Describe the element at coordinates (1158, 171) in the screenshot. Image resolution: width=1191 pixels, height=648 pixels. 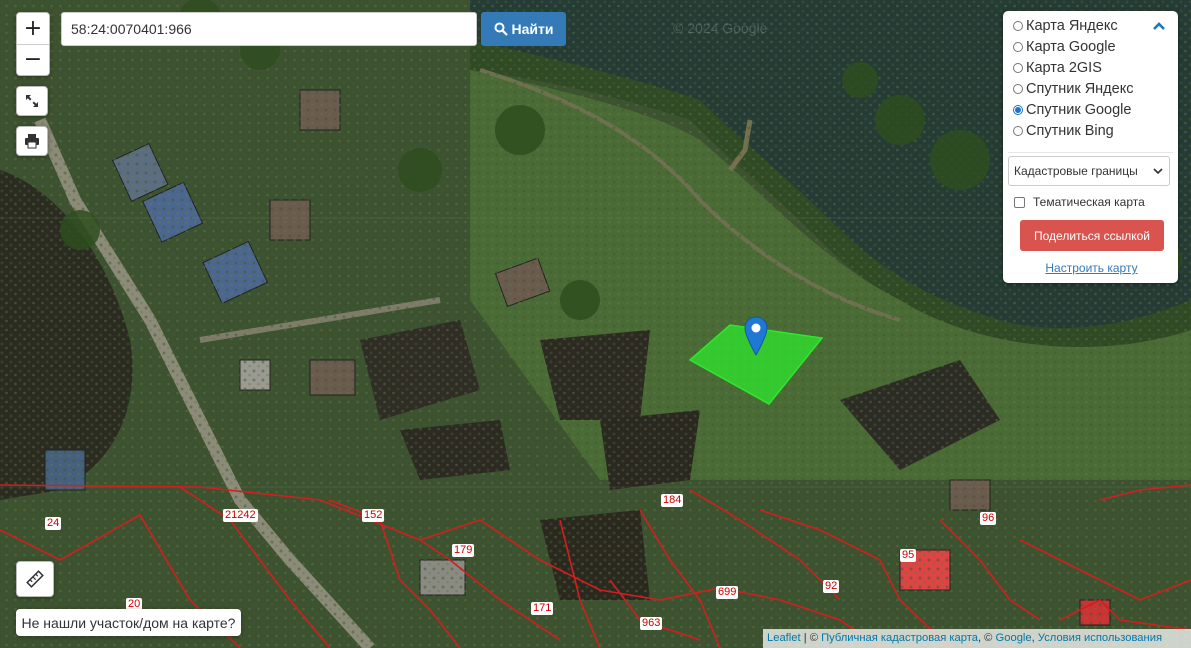
I see `chevron-down-icon` at that location.